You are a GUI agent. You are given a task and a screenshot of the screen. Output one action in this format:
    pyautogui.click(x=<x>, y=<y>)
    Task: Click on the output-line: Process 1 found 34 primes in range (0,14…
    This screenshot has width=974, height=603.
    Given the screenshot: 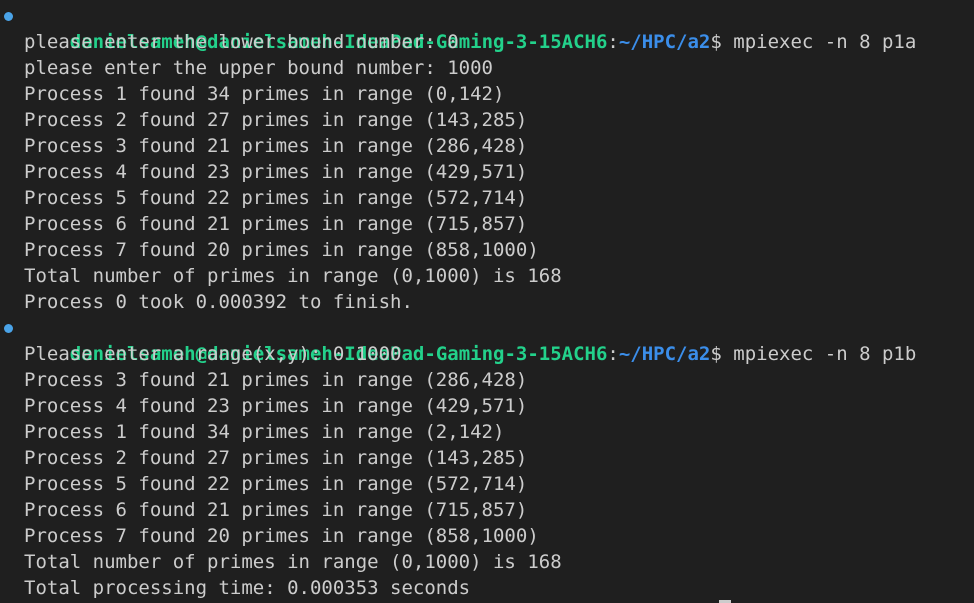 What is the action you would take?
    pyautogui.click(x=264, y=94)
    